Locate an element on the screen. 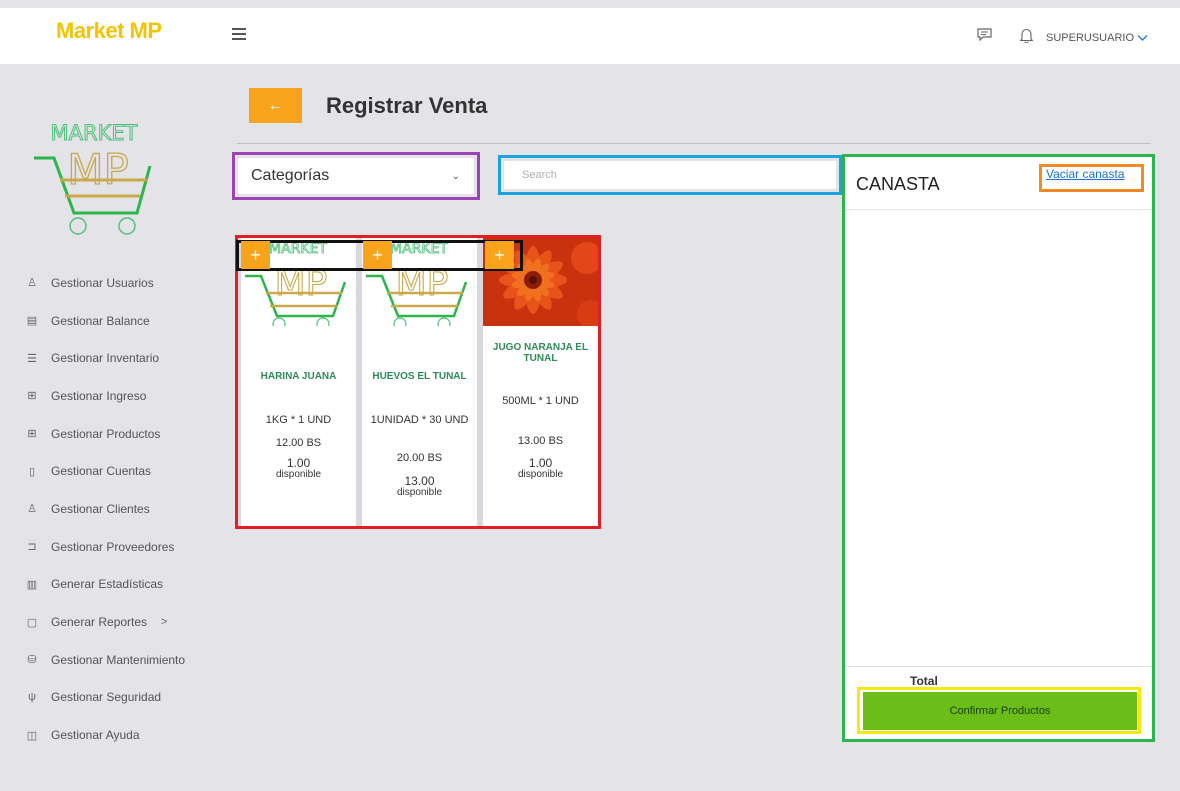 Image resolution: width=1180 pixels, height=791 pixels. sidebar-item-label: Gestionar Ayuda is located at coordinates (95, 735).